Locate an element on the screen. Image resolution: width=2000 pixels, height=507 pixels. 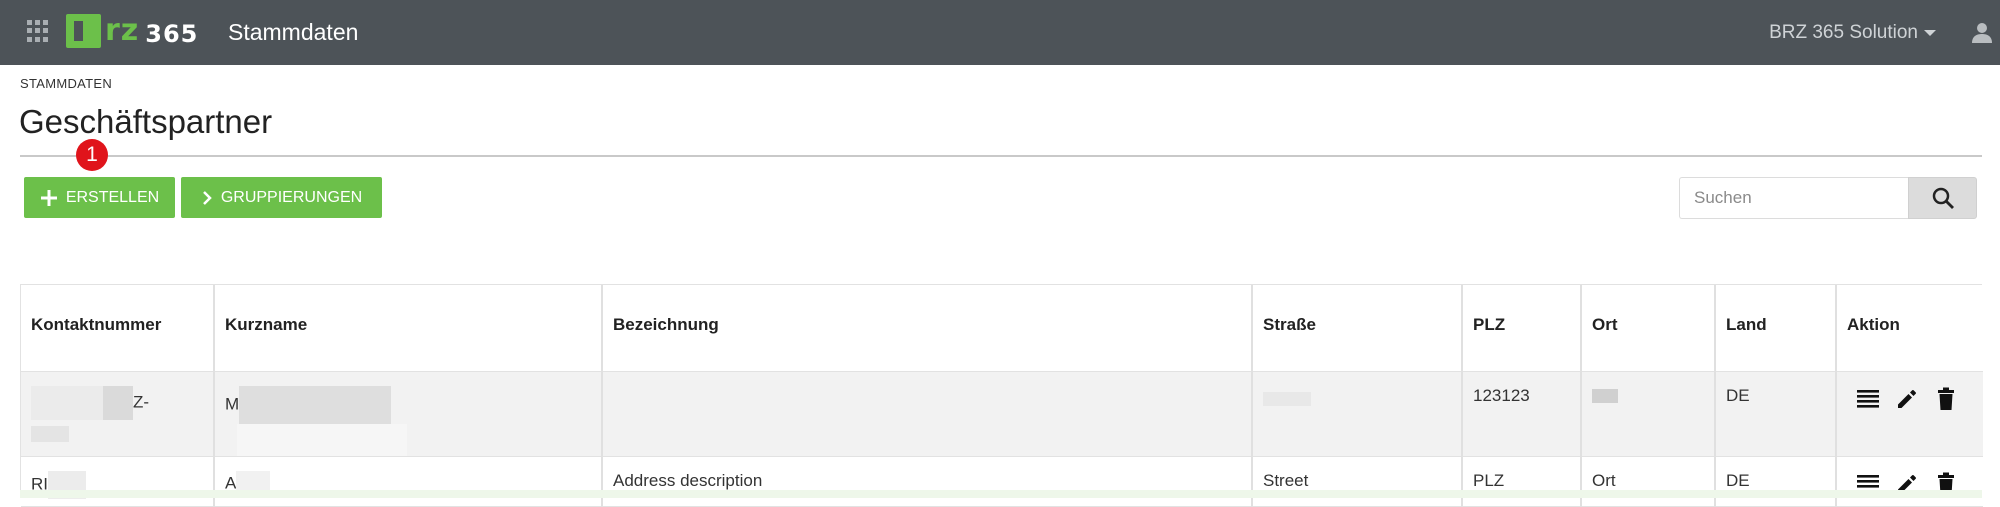
create-button-label: ERSTELLEN is located at coordinates (112, 197).